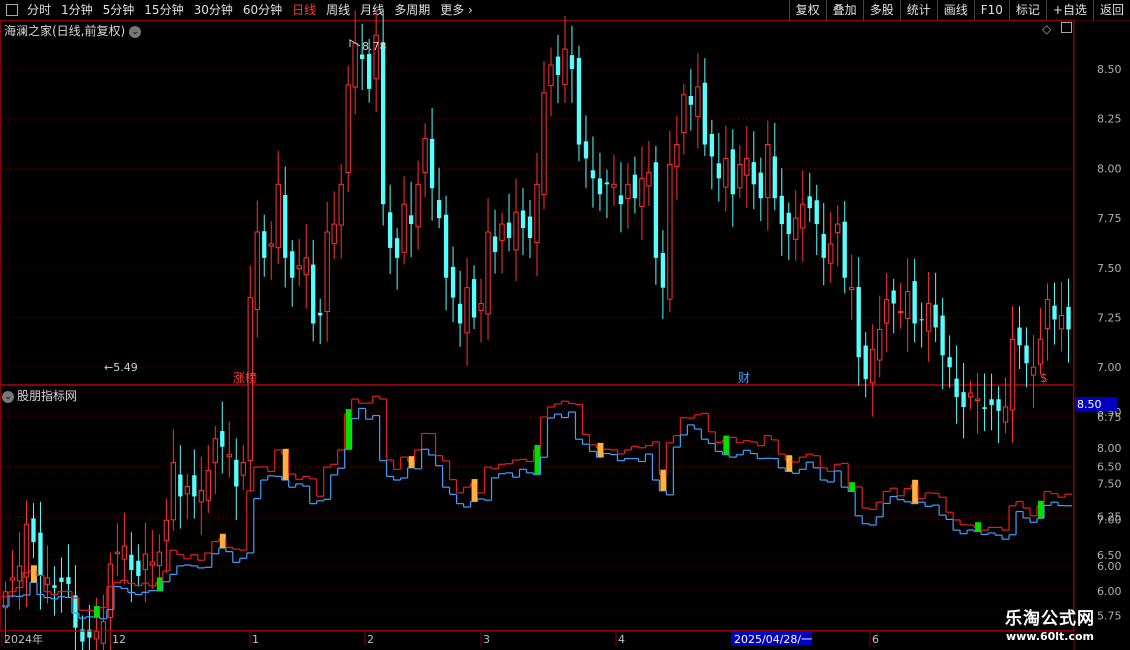 This screenshot has height=650, width=1130. Describe the element at coordinates (1109, 467) in the screenshot. I see `price-axis-label: 6.50` at that location.